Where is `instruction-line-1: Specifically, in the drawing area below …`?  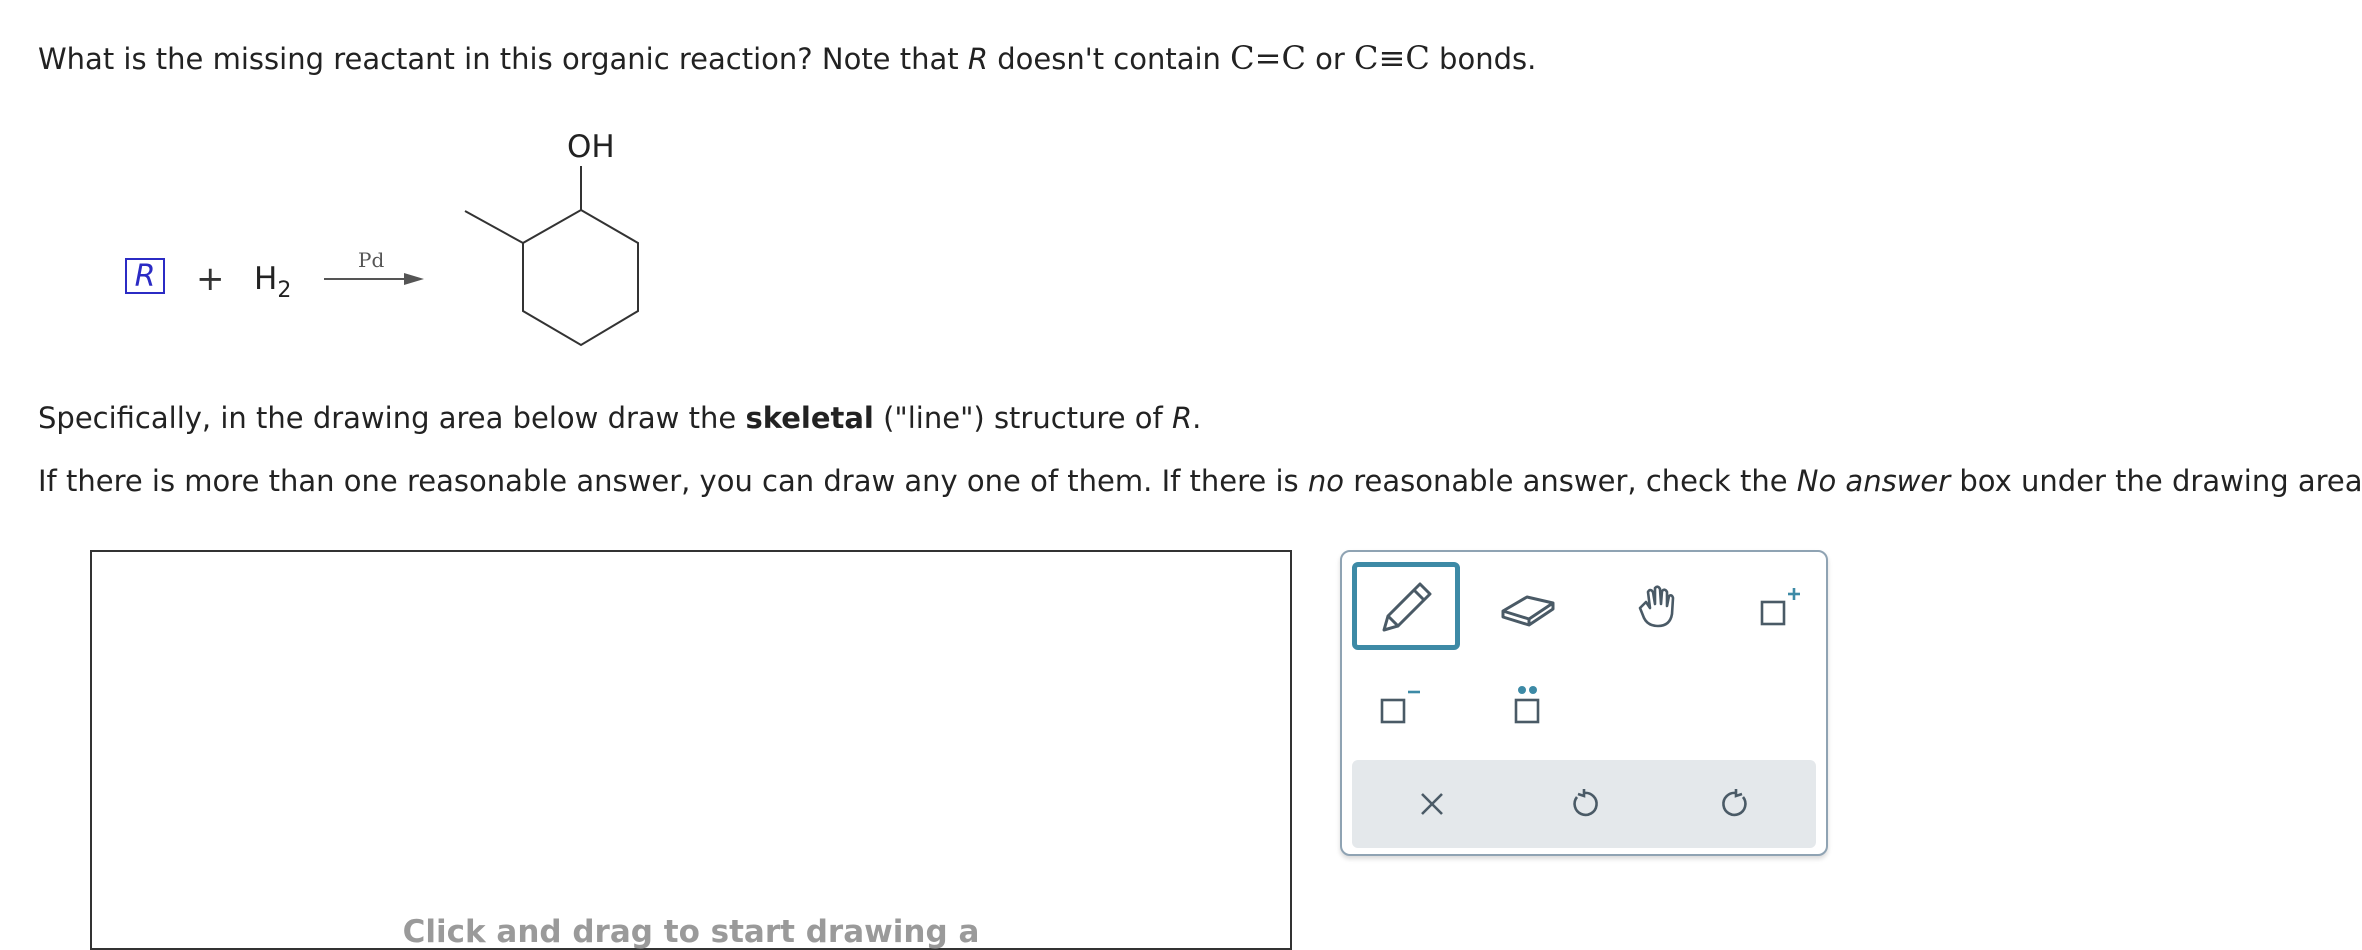
instruction-line-1: Specifically, in the drawing area below … is located at coordinates (620, 418).